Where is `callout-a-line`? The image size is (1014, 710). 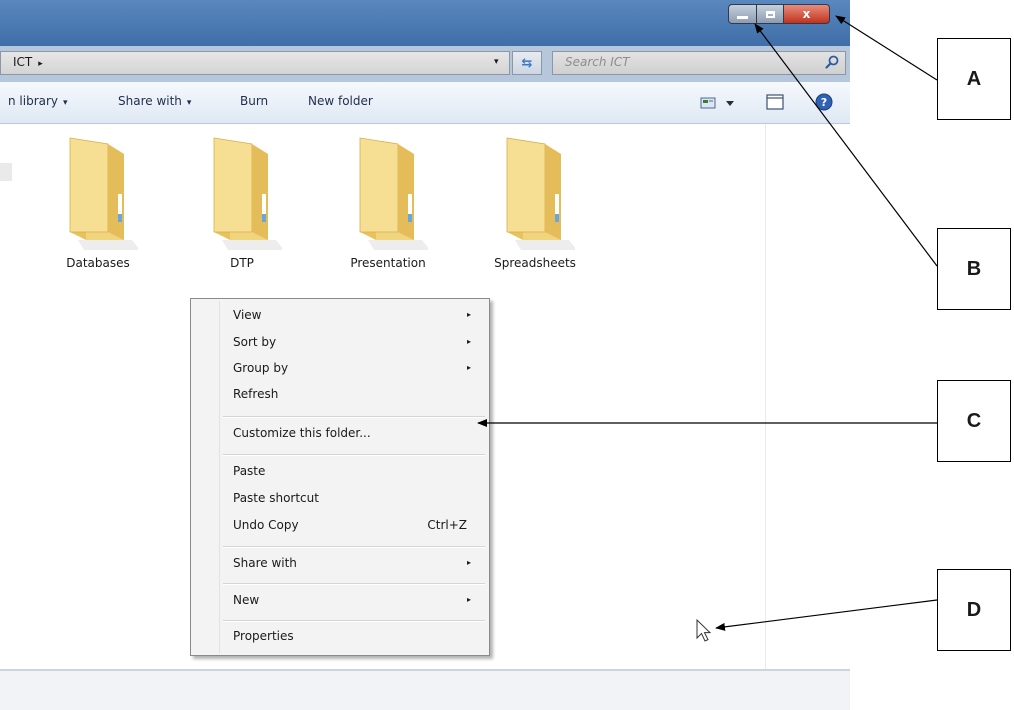 callout-a-line is located at coordinates (886, 48).